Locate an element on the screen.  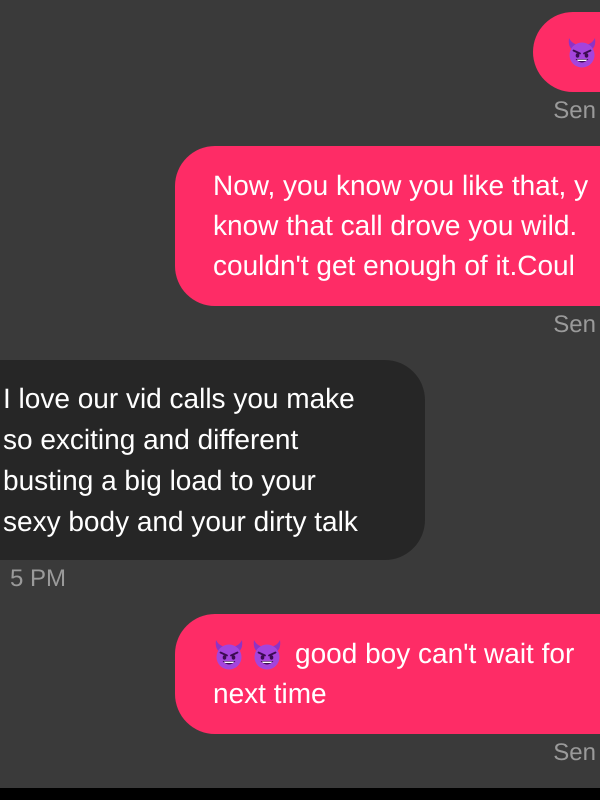
message-timestamp: 5 PM is located at coordinates (37, 579).